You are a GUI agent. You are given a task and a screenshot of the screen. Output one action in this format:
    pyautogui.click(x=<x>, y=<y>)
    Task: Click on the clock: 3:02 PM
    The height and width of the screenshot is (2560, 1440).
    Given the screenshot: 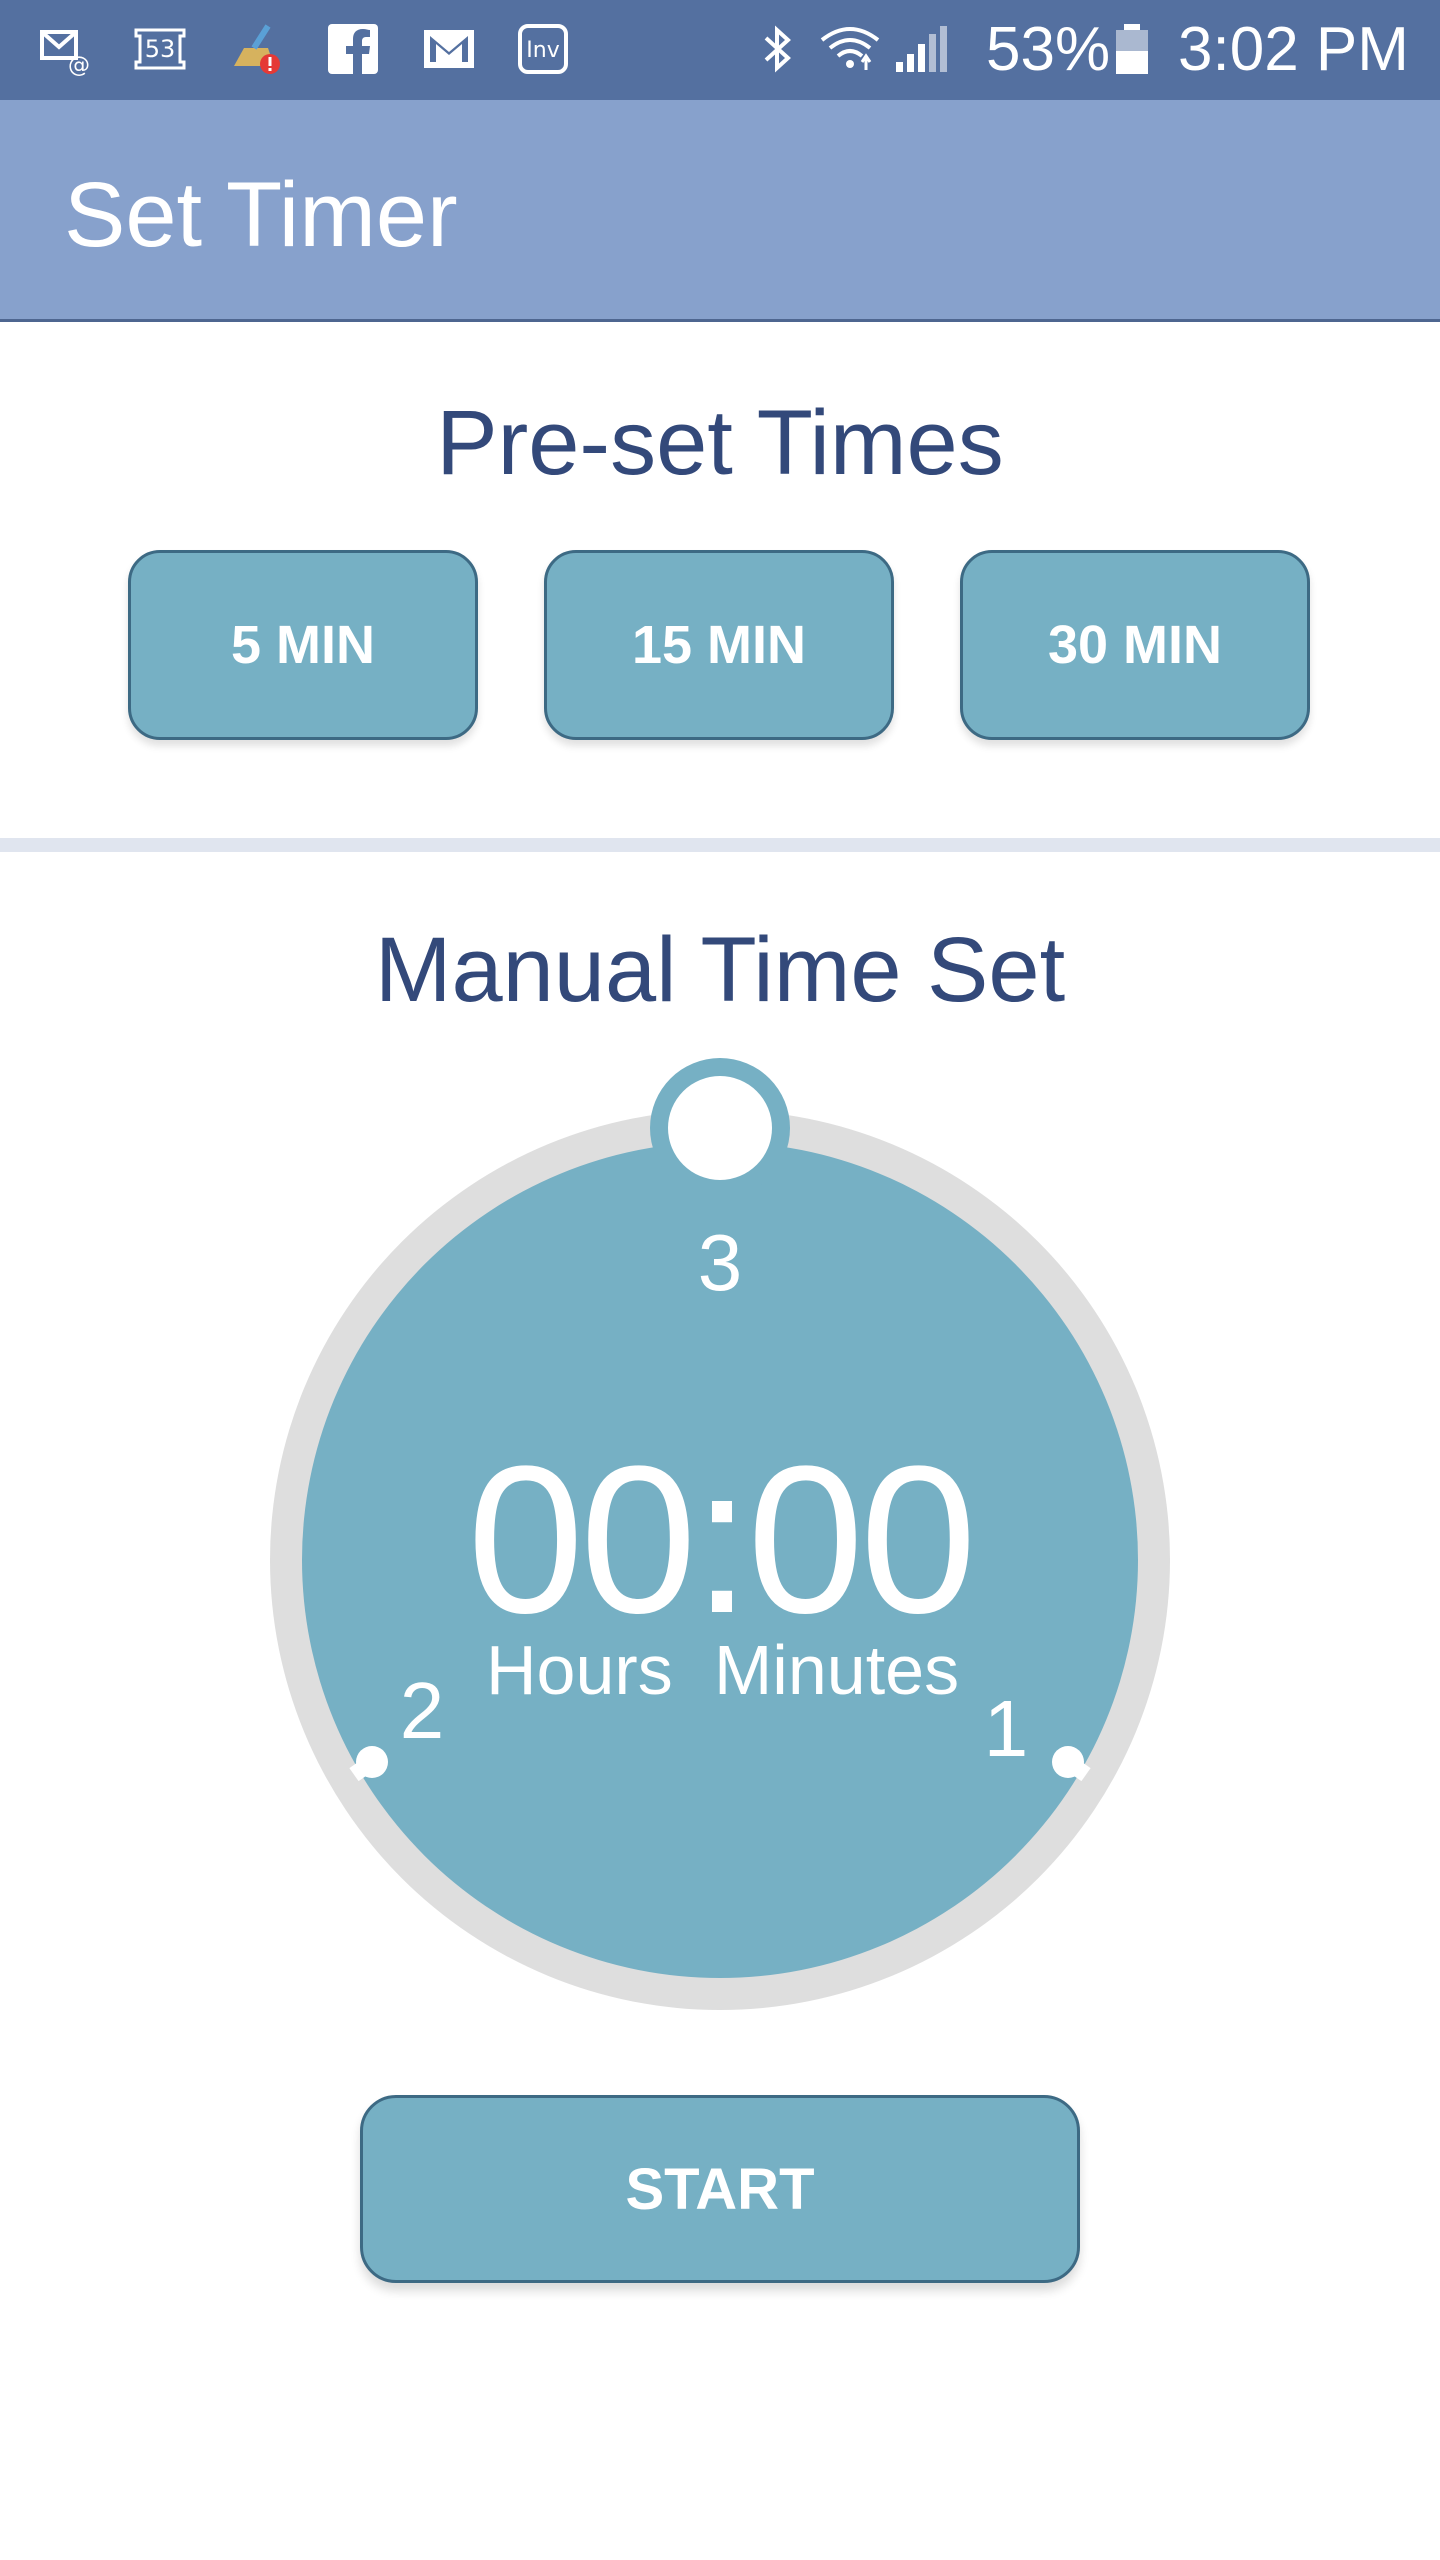 What is the action you would take?
    pyautogui.click(x=1293, y=49)
    